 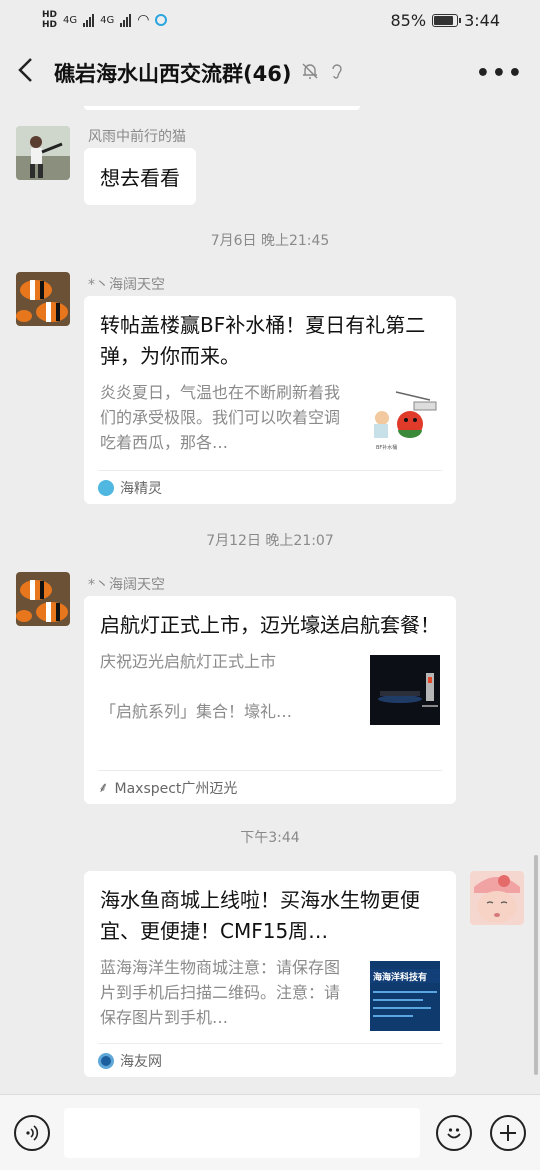 I want to click on card-source: ⸙ Maxspect广州迈光, so click(x=270, y=787).